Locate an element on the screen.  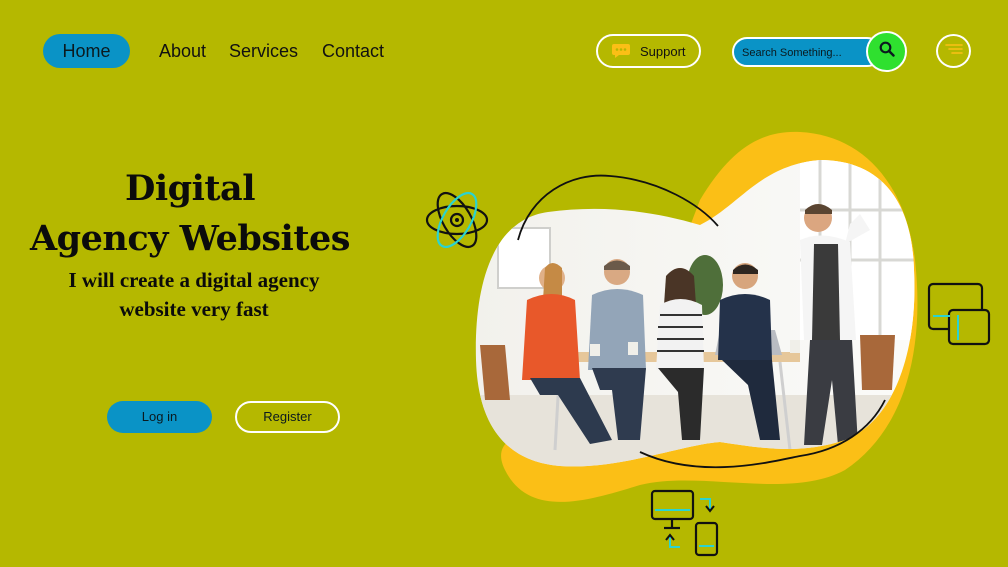
search-input is located at coordinates (802, 53).